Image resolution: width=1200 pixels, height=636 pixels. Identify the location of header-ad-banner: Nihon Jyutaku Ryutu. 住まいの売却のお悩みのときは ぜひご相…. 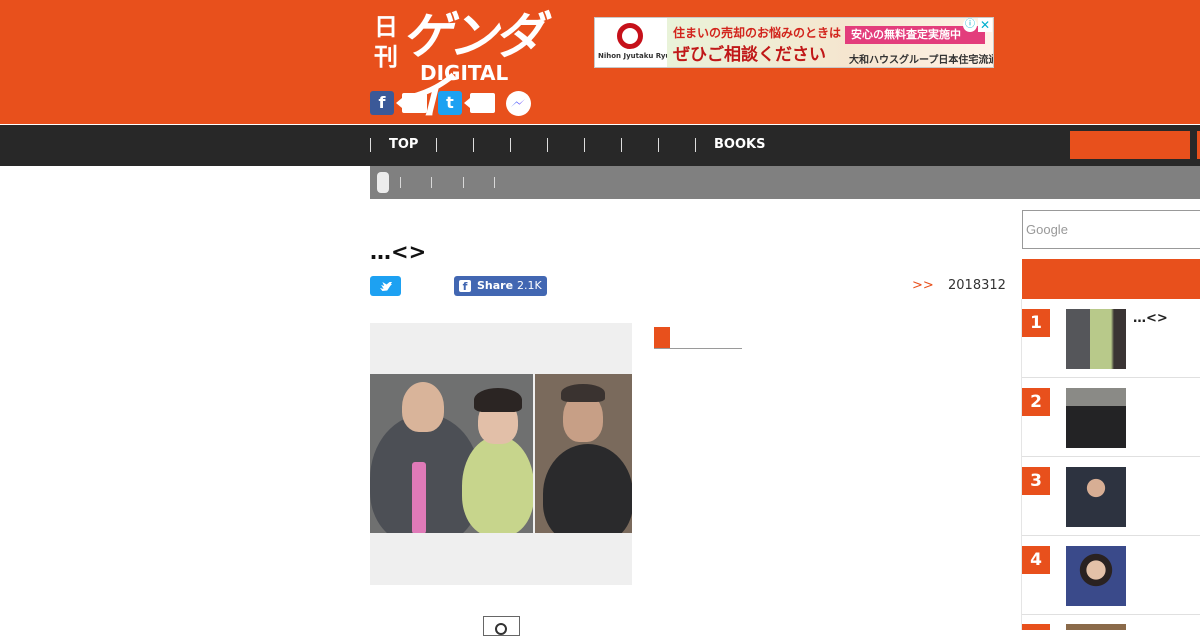
(794, 42).